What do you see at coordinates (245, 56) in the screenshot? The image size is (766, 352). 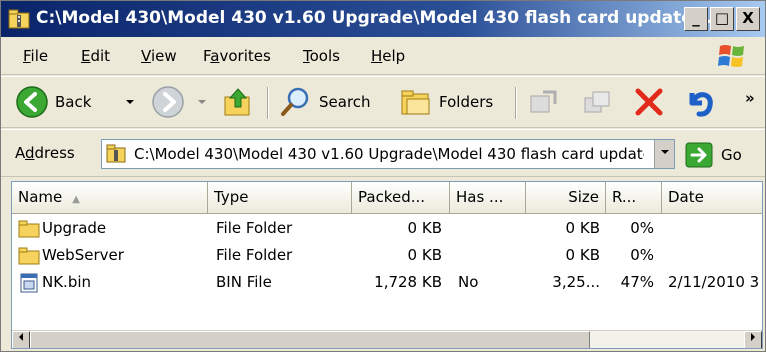 I see `menu-favorites-label: vorites` at bounding box center [245, 56].